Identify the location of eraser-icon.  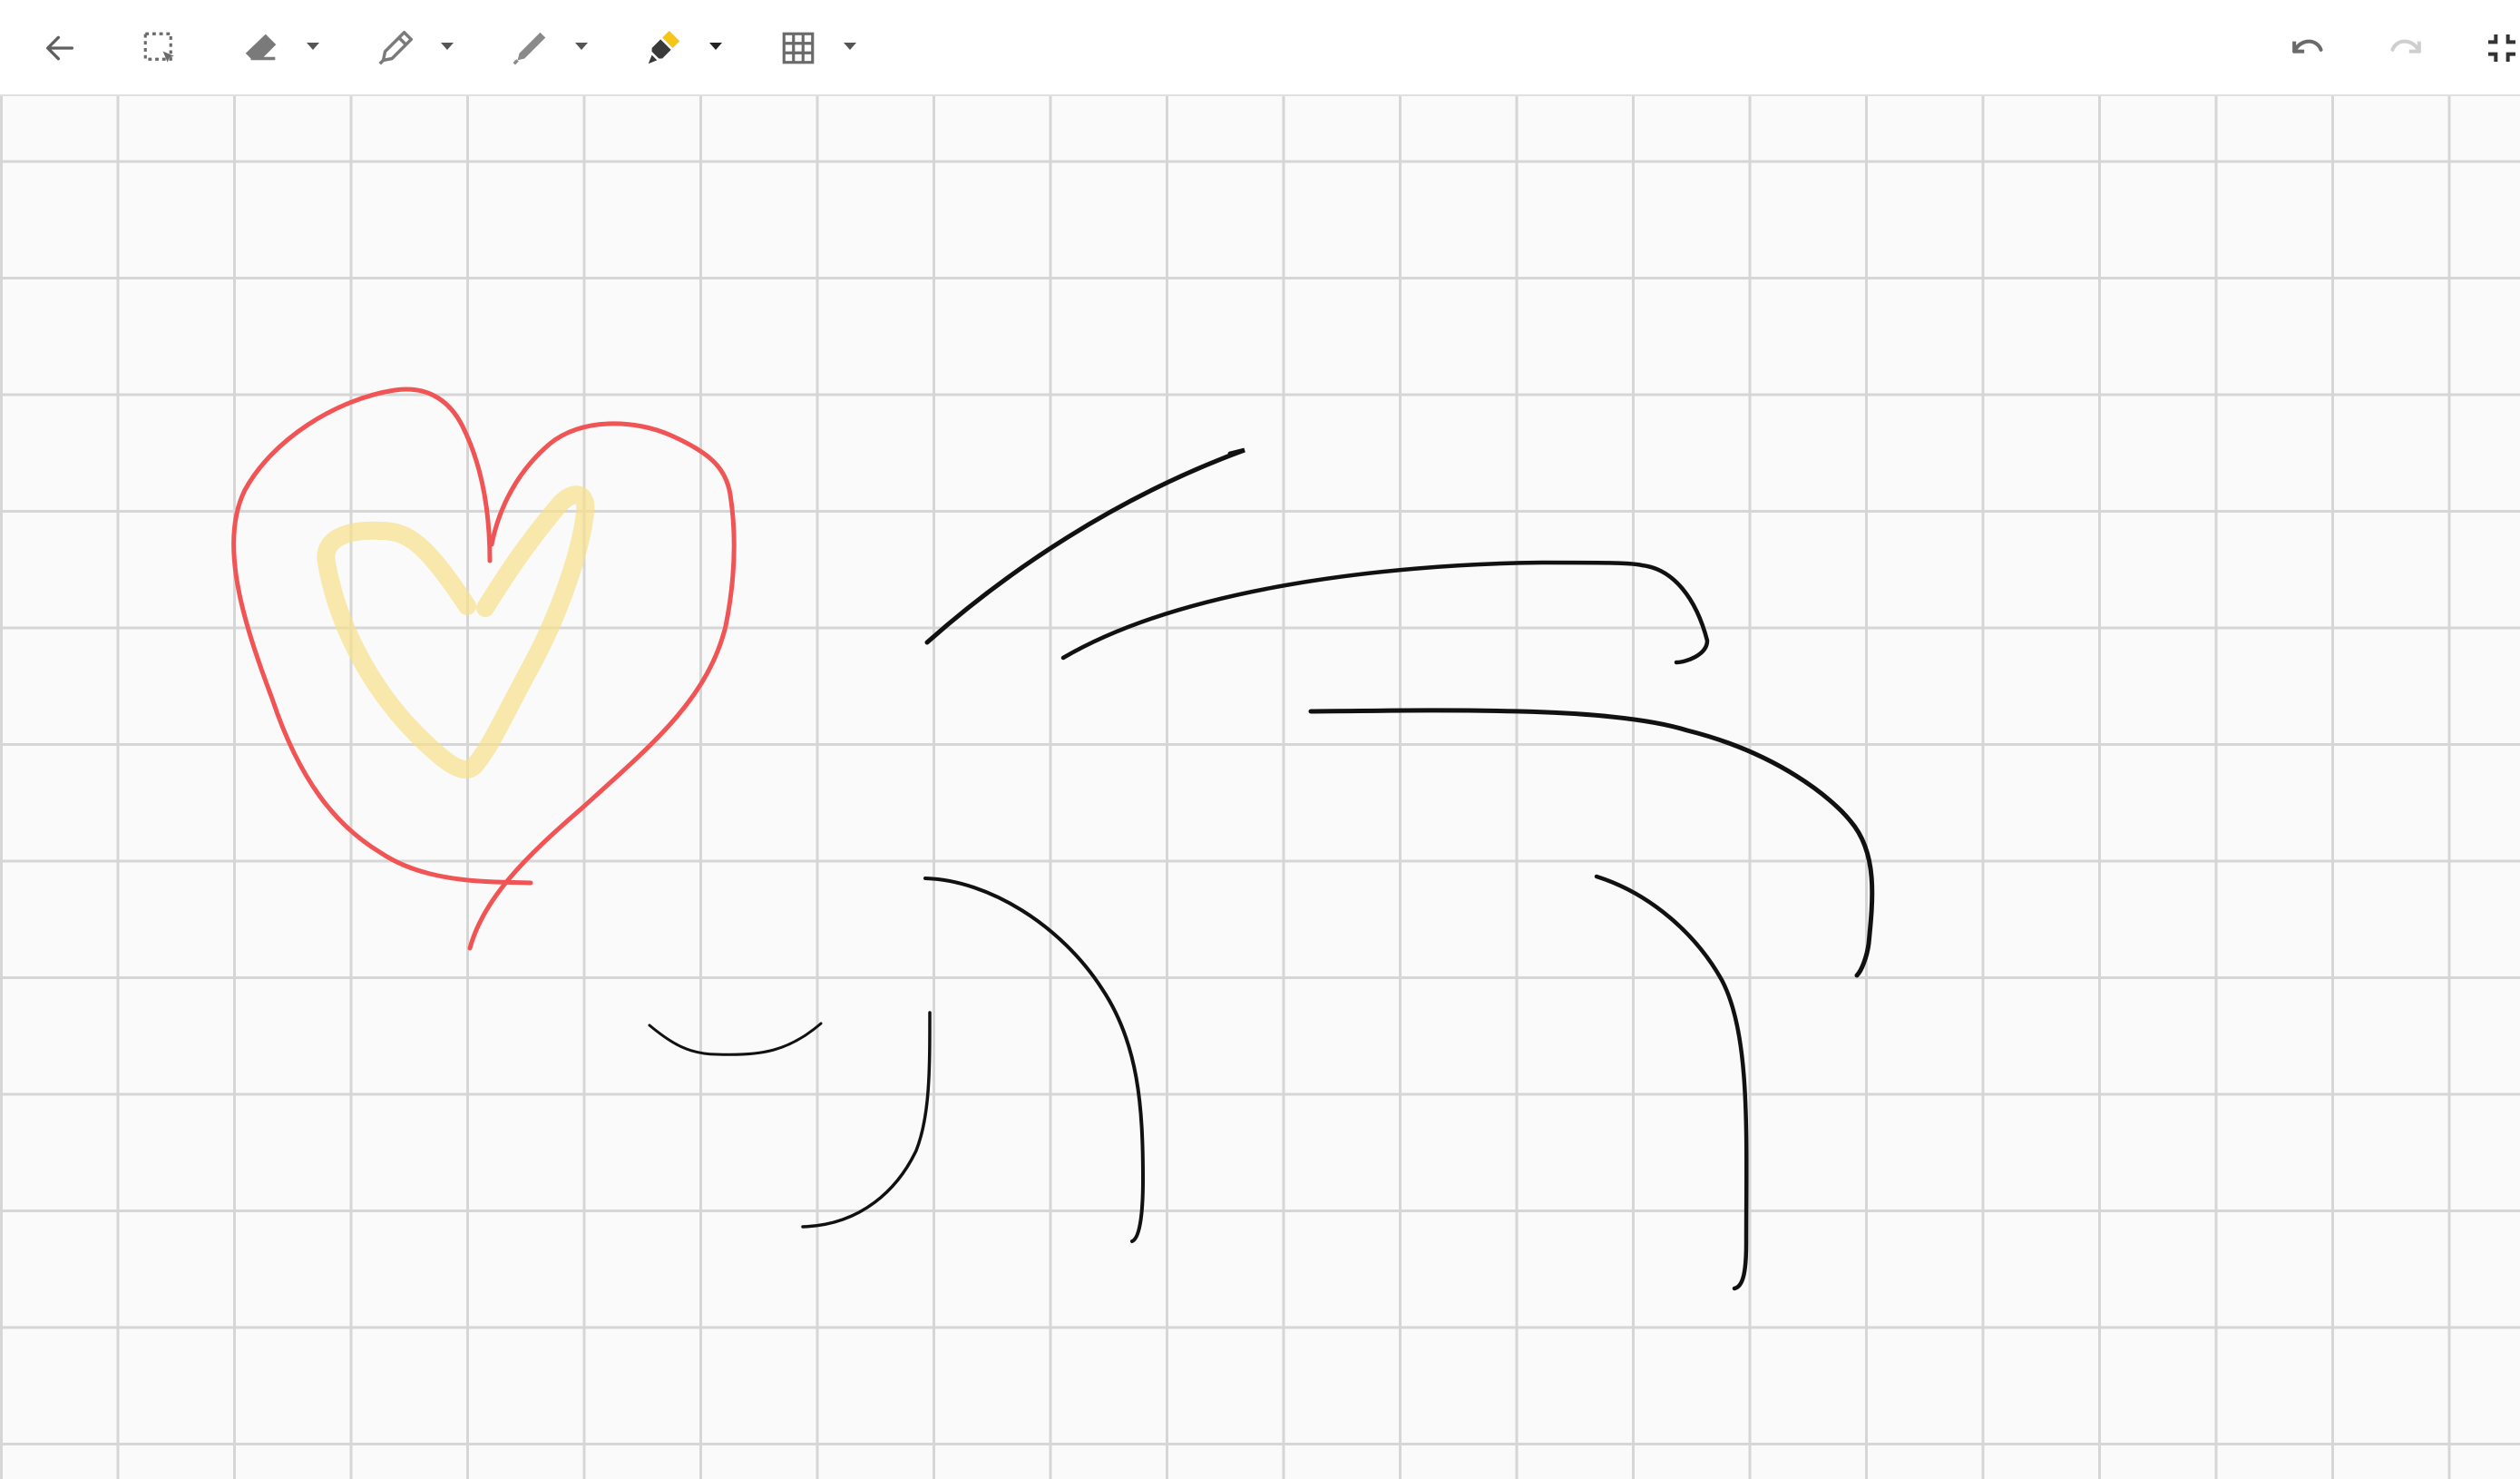
(261, 47).